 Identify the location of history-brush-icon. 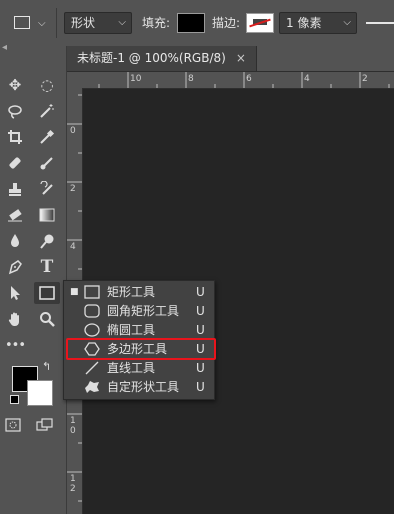
(47, 189).